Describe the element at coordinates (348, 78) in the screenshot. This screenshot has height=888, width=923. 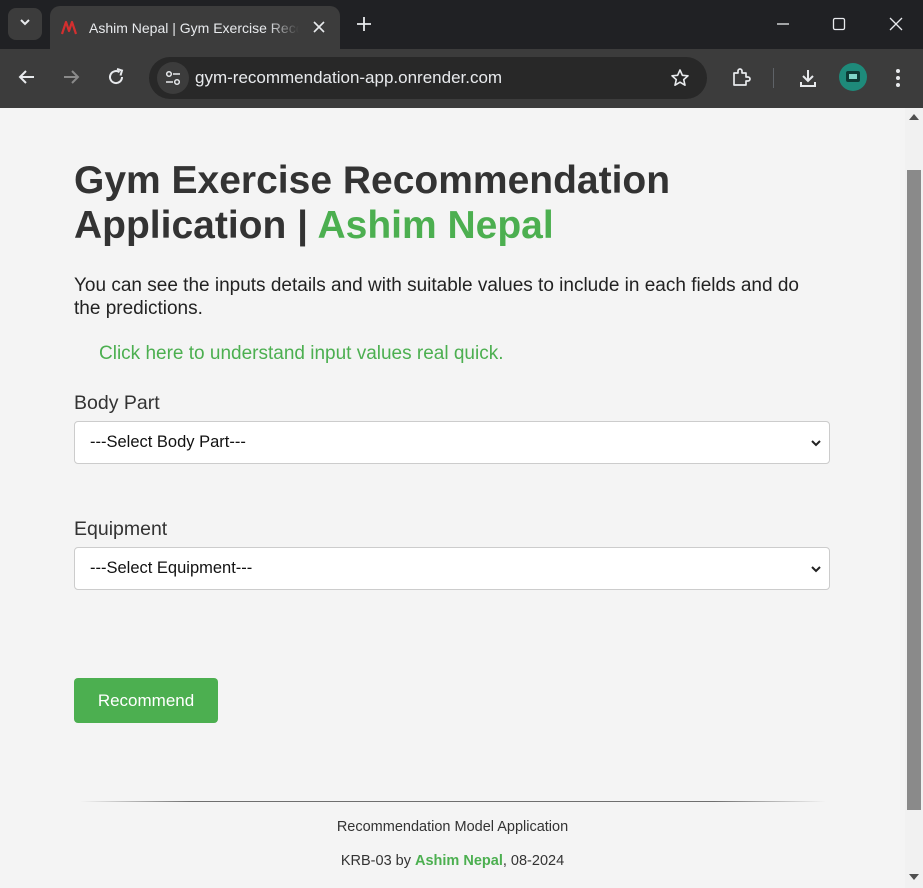
I see `url-text: gym-recommendation-app.onrender.com` at that location.